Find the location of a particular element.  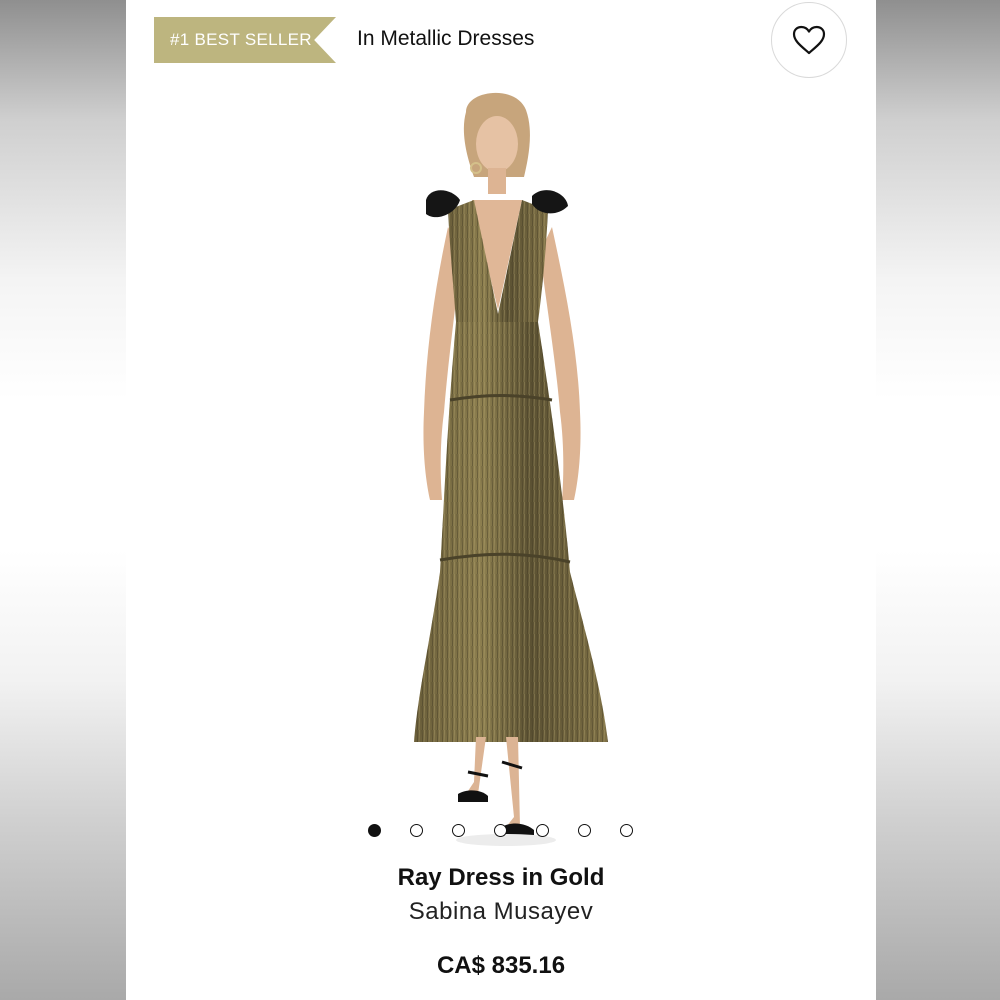

right-backdrop is located at coordinates (938, 500).